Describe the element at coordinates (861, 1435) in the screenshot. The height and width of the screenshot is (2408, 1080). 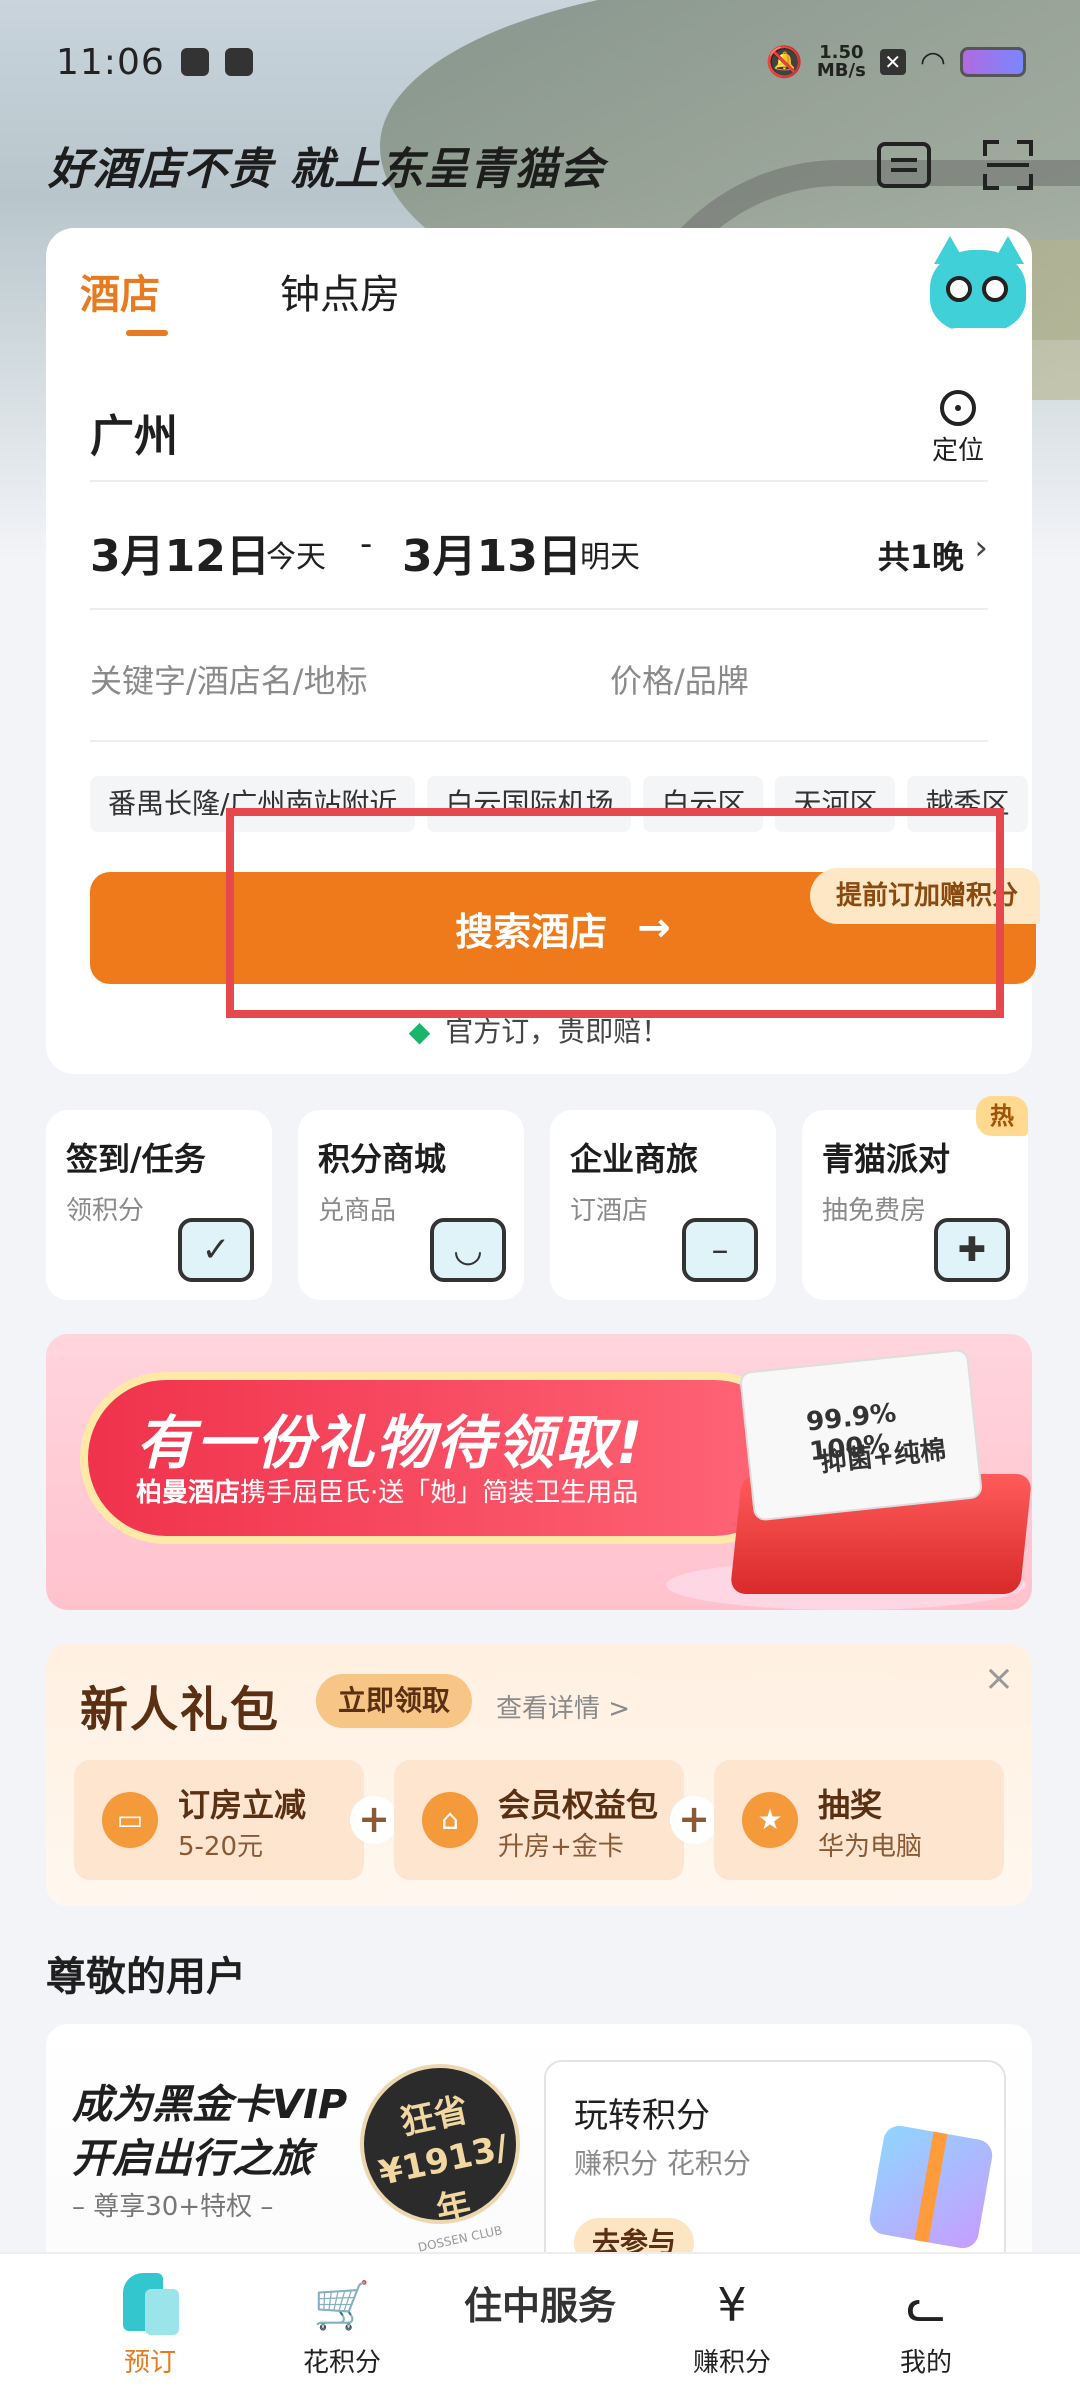
I see `product-pack-image: 99.9% 100% 抑菌+纯棉` at that location.